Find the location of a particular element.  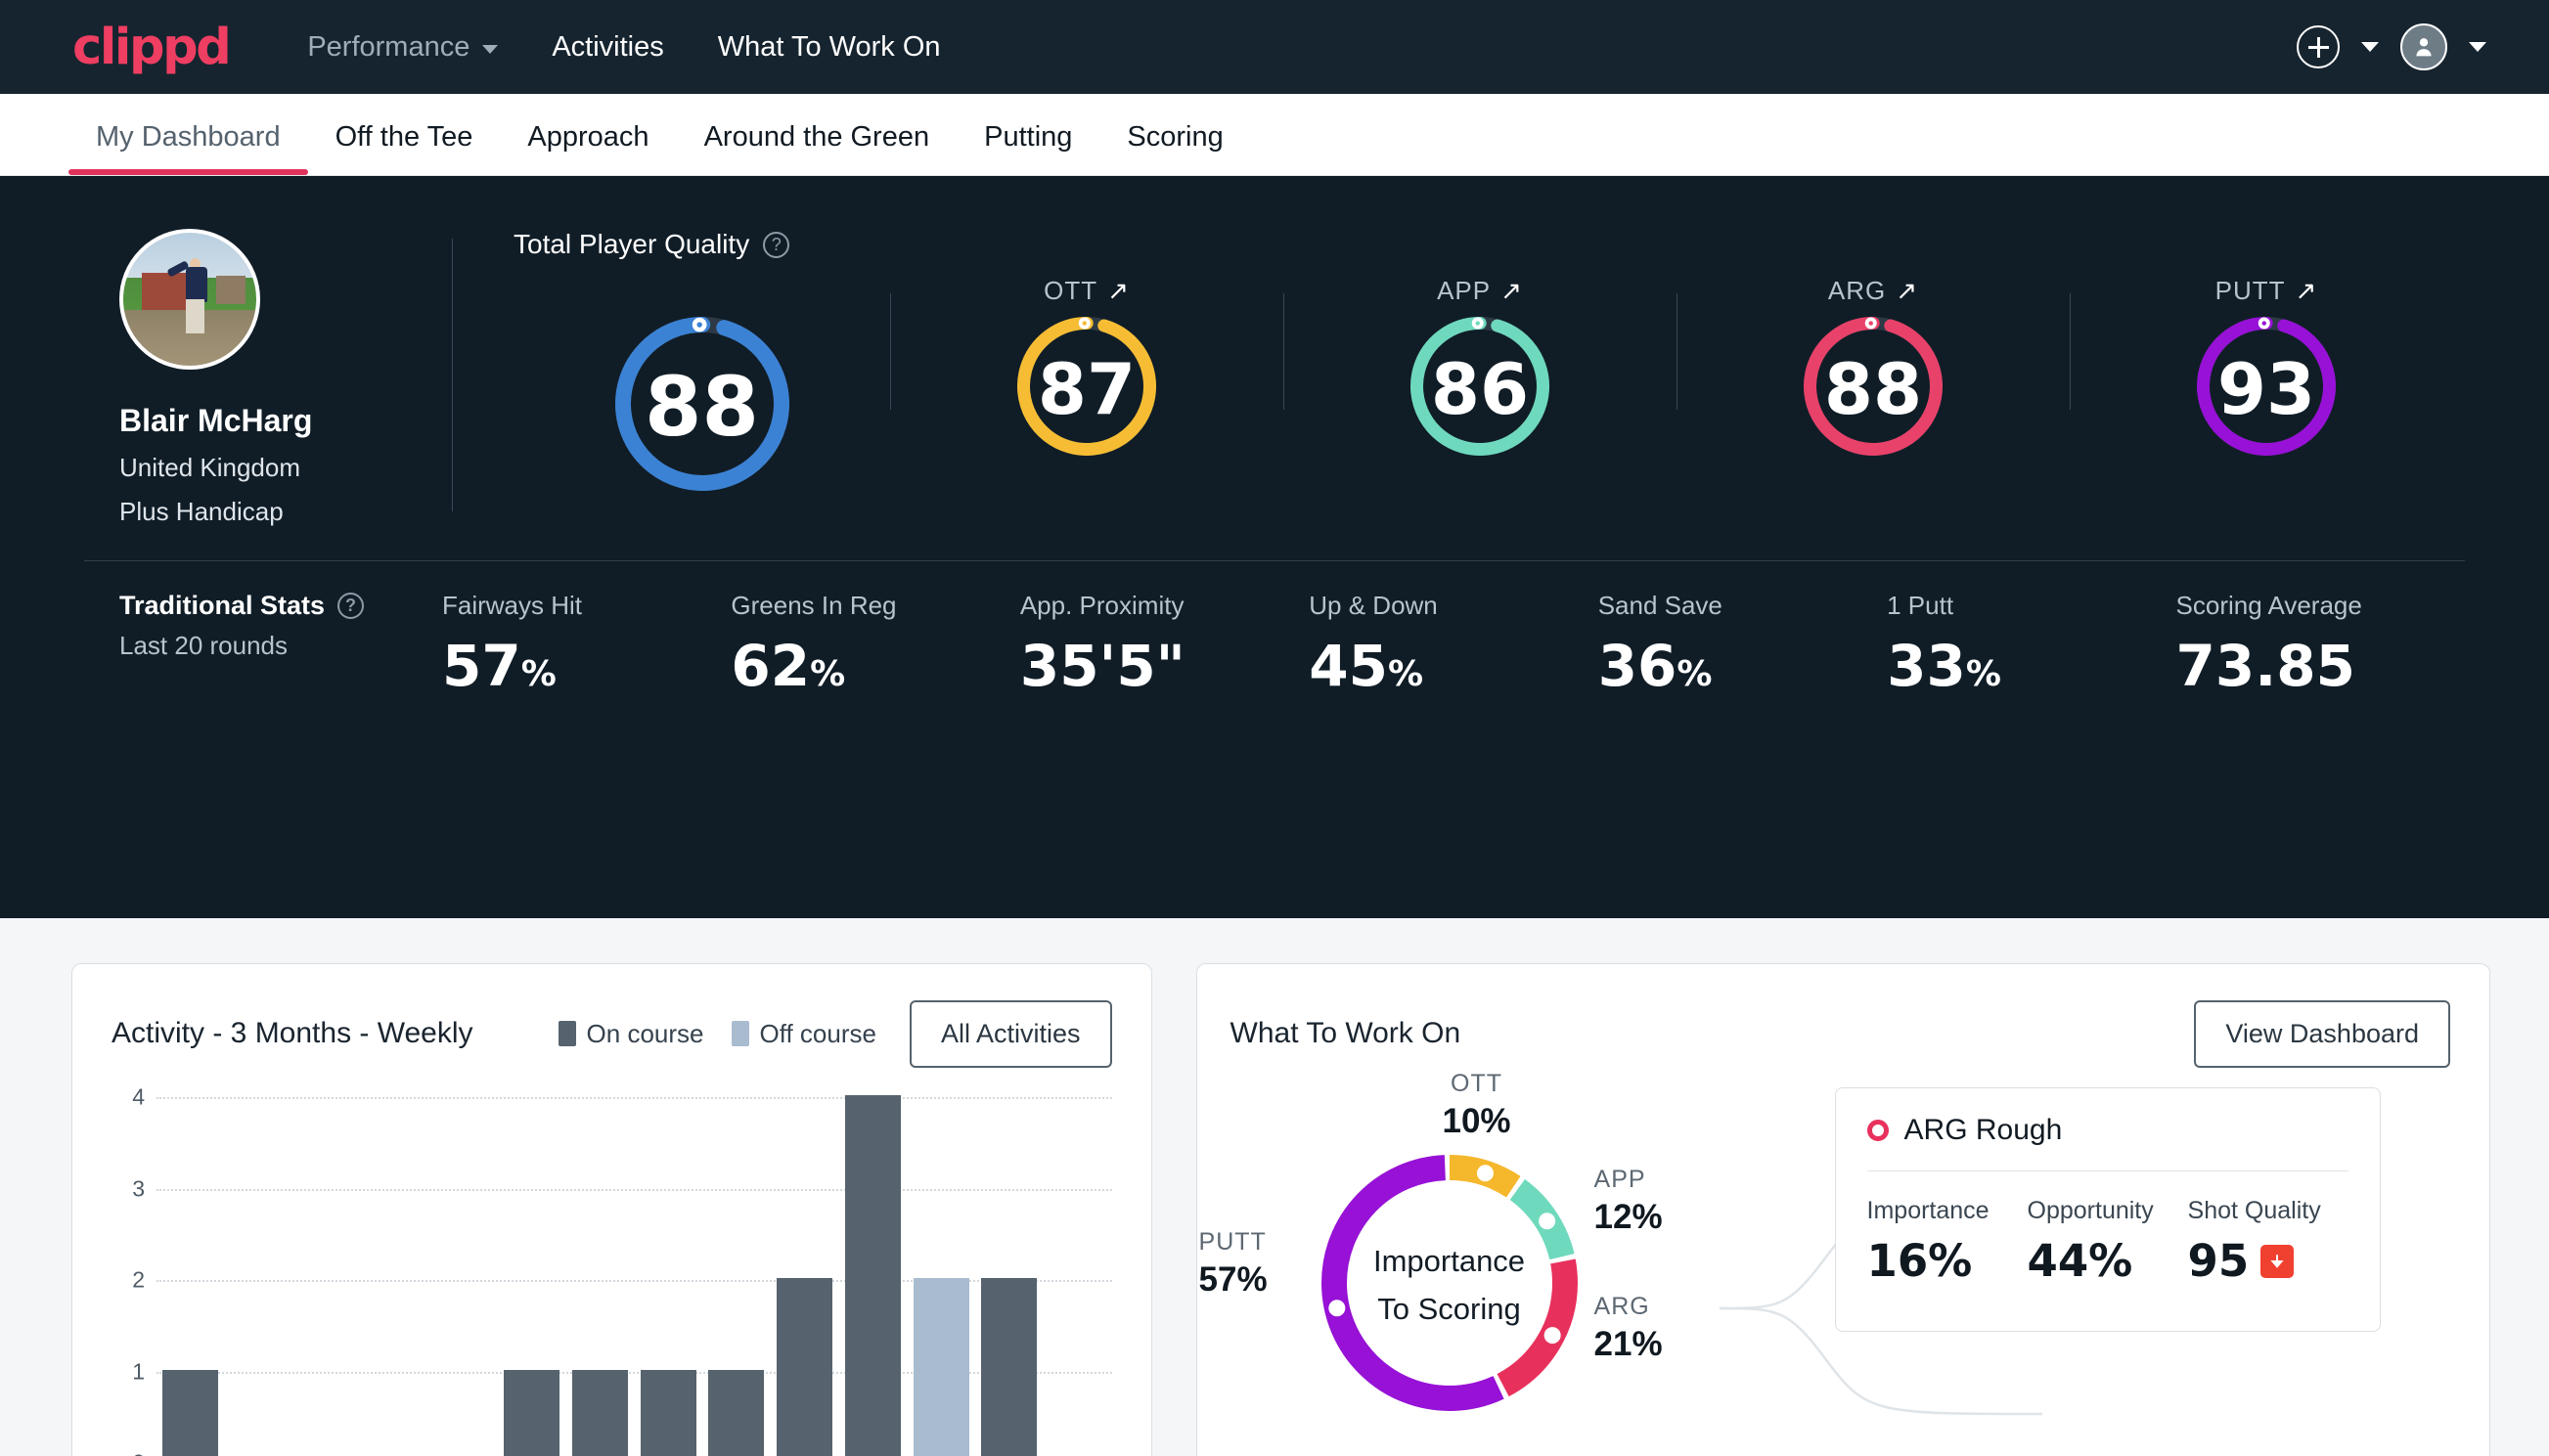

nav-actions is located at coordinates (2392, 46).